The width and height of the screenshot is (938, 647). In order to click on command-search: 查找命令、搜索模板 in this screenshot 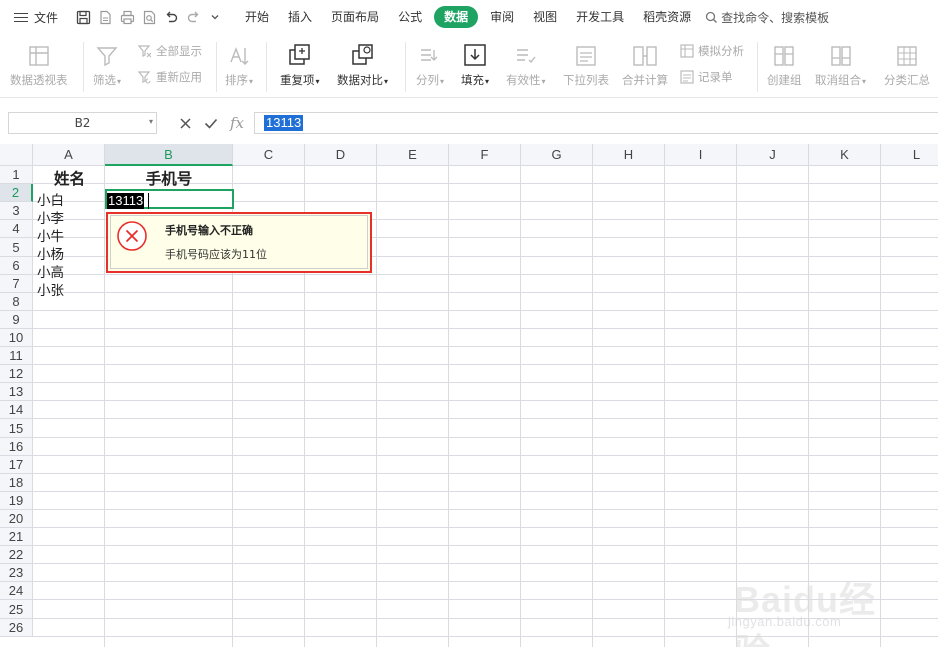, I will do `click(767, 17)`.